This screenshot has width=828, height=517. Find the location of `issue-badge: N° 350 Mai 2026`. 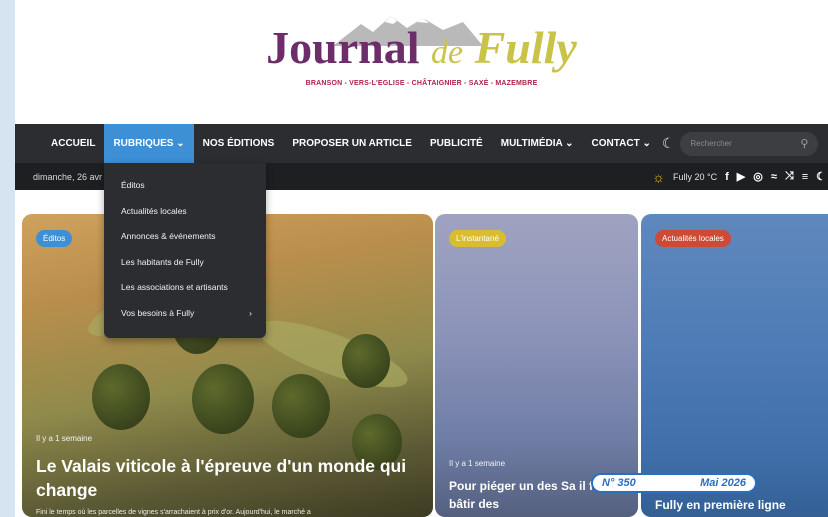

issue-badge: N° 350 Mai 2026 is located at coordinates (674, 483).